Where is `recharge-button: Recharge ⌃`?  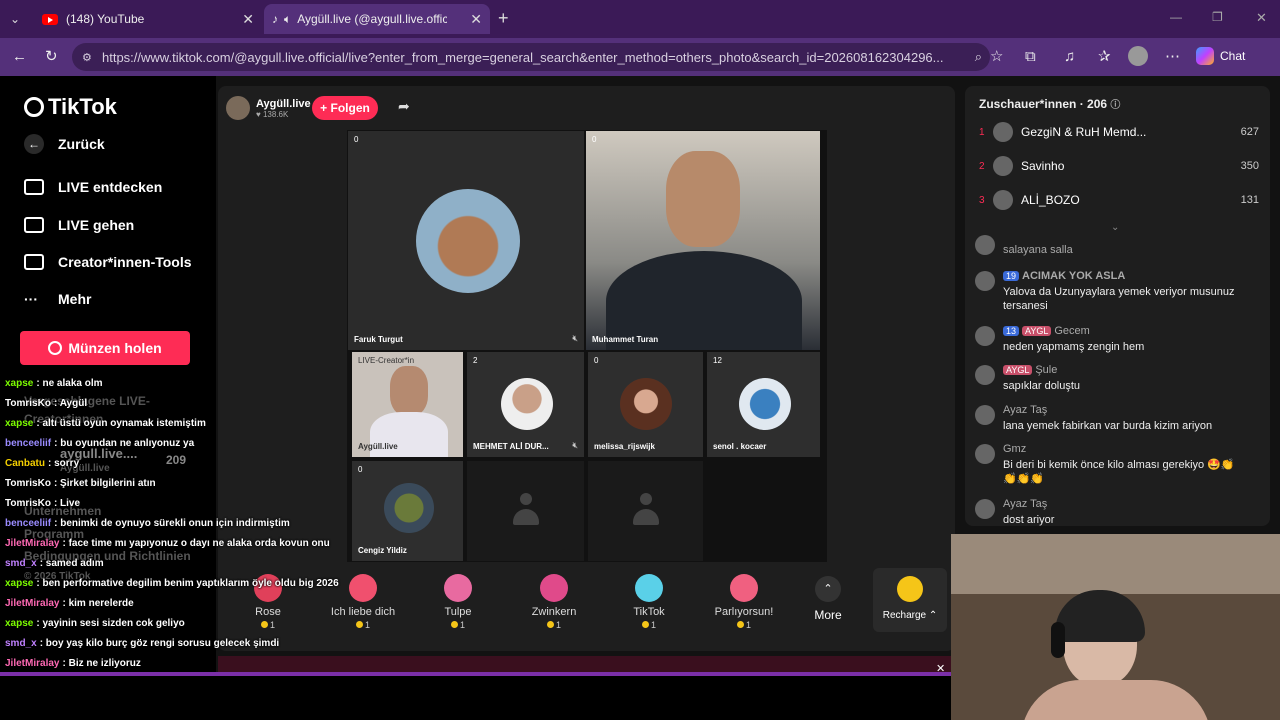
recharge-button: Recharge ⌃ is located at coordinates (910, 600).